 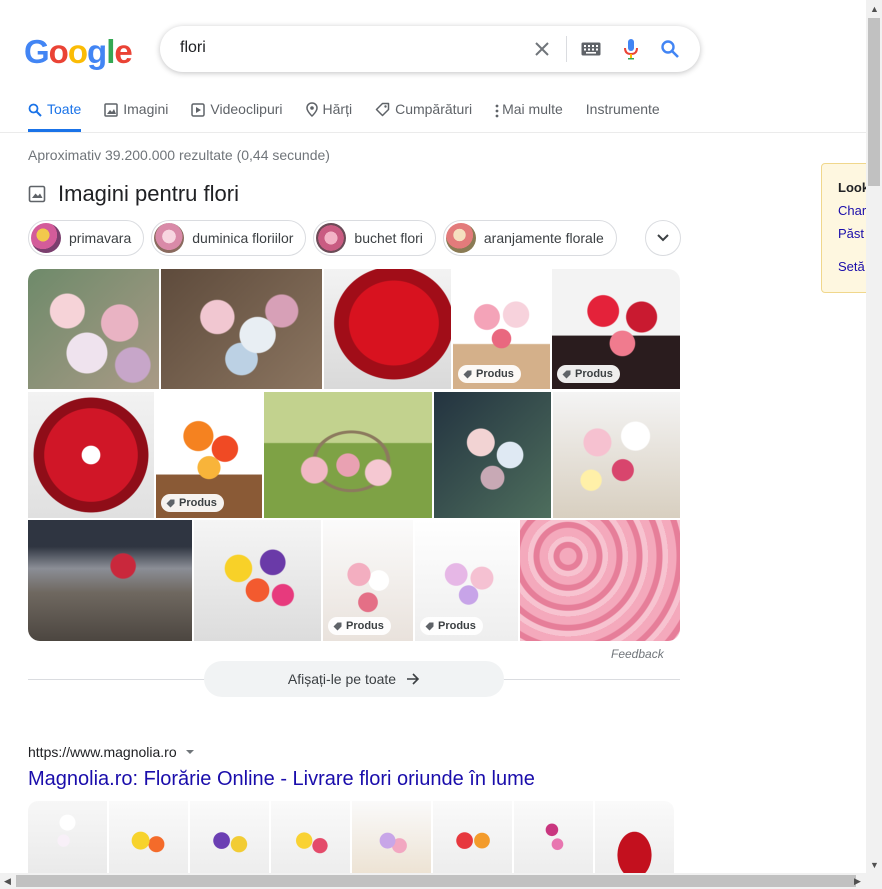 I want to click on images-title: Imagini pentru flori, so click(x=148, y=194).